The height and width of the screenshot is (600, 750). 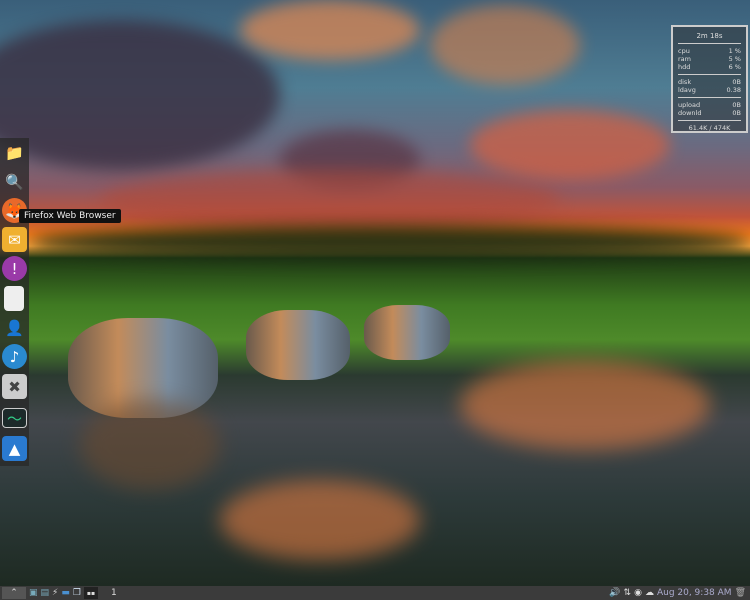 What do you see at coordinates (628, 593) in the screenshot?
I see `network-icon: ⇅` at bounding box center [628, 593].